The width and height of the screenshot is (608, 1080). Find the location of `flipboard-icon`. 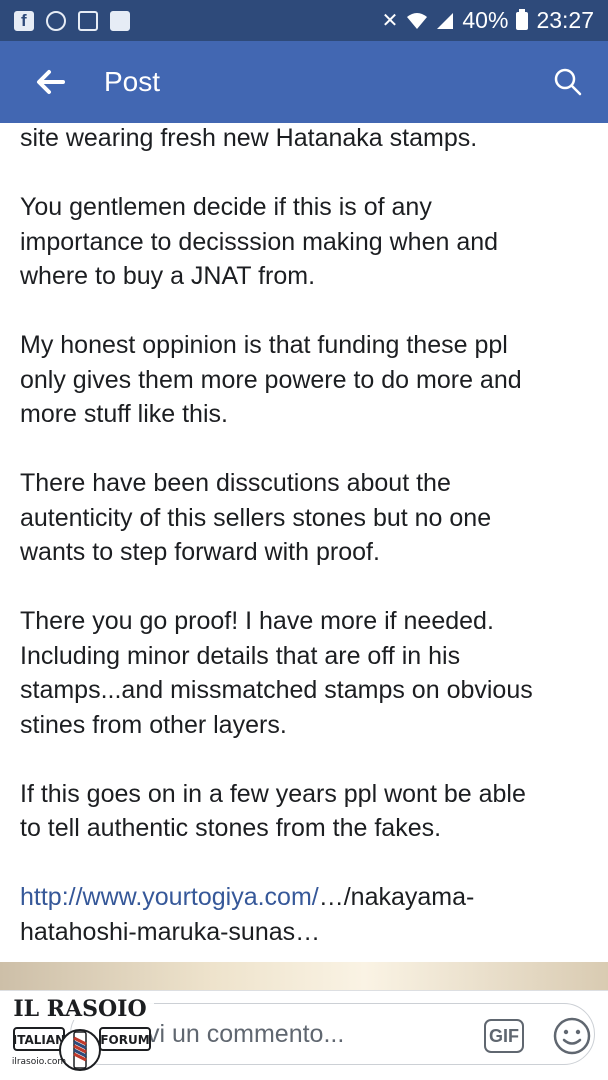

flipboard-icon is located at coordinates (120, 20).